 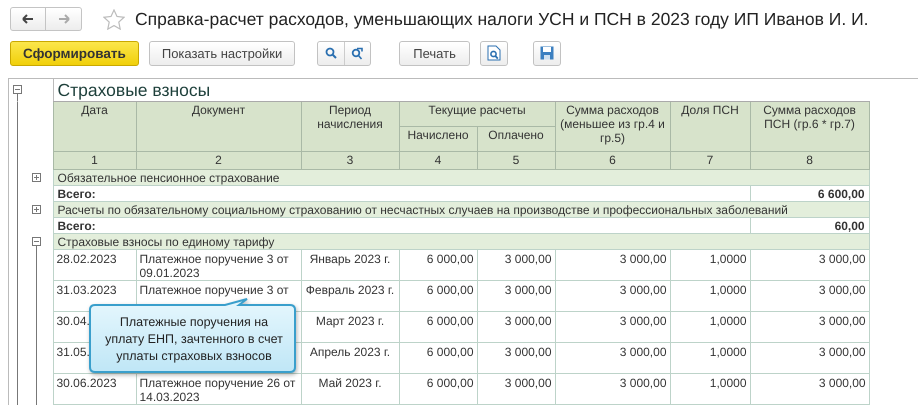 What do you see at coordinates (331, 53) in the screenshot?
I see `search-icon` at bounding box center [331, 53].